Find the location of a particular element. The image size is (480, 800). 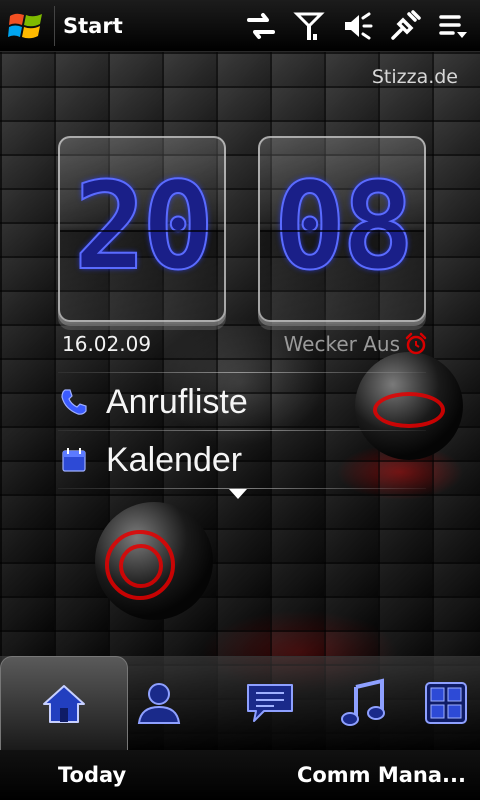

tab-home is located at coordinates (64, 703).